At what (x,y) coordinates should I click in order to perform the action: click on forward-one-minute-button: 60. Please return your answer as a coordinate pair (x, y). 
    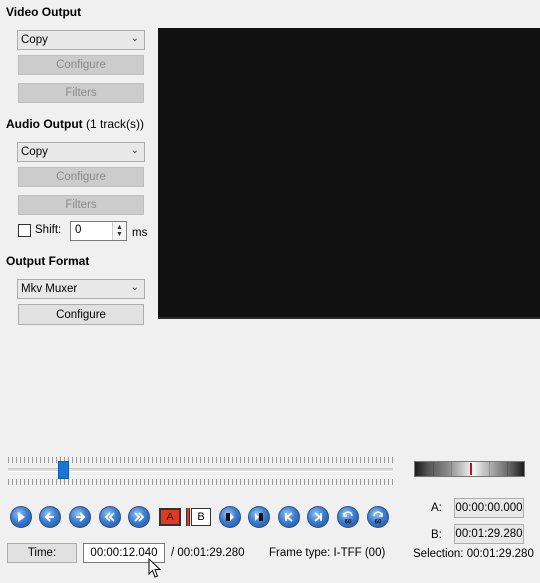
    Looking at the image, I should click on (378, 517).